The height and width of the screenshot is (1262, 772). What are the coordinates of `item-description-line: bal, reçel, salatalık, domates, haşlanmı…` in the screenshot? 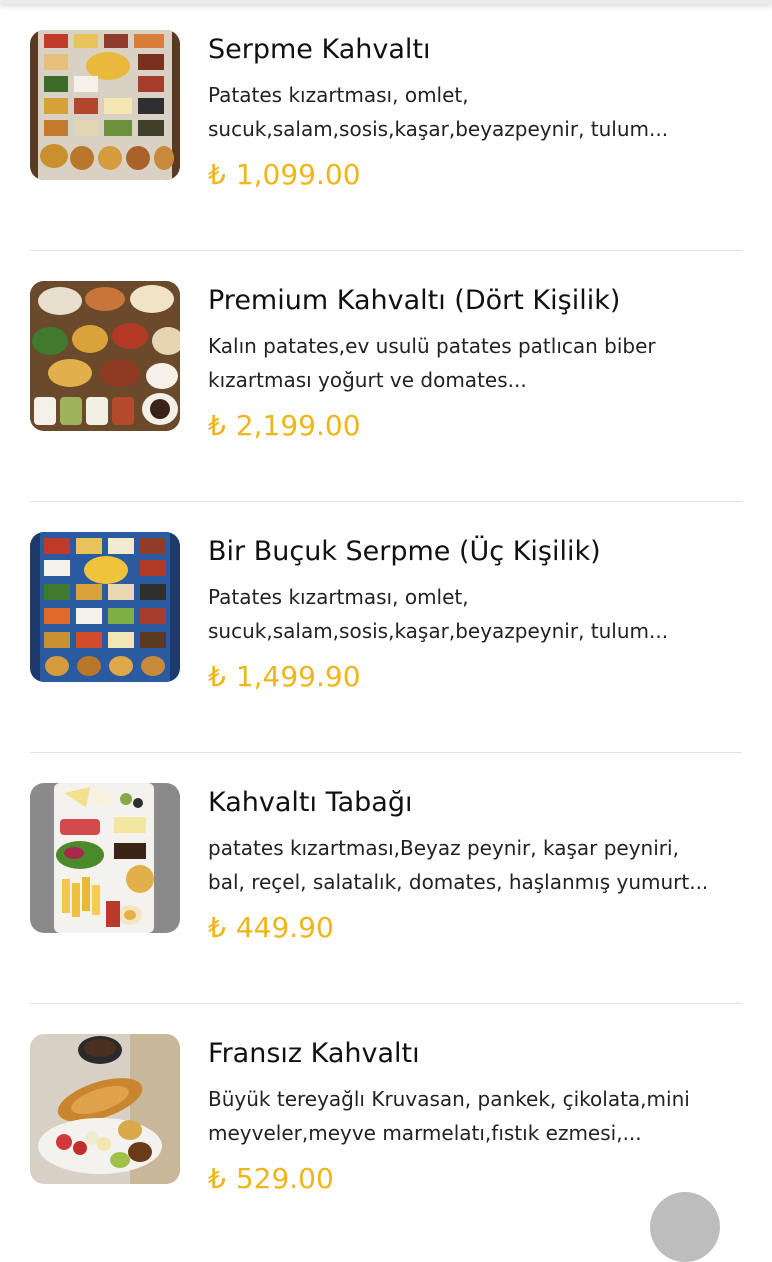 It's located at (458, 882).